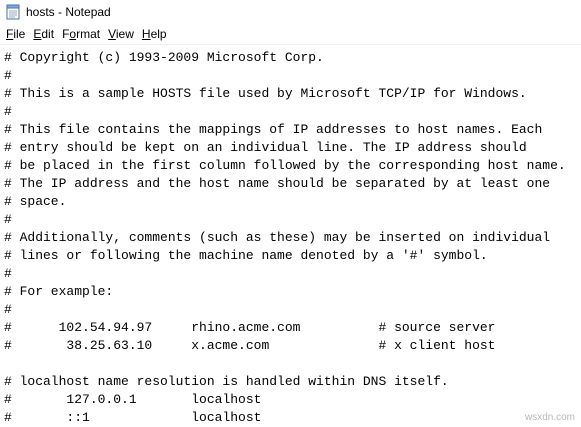  I want to click on menu-bar: File Edit Format View Help, so click(290, 34).